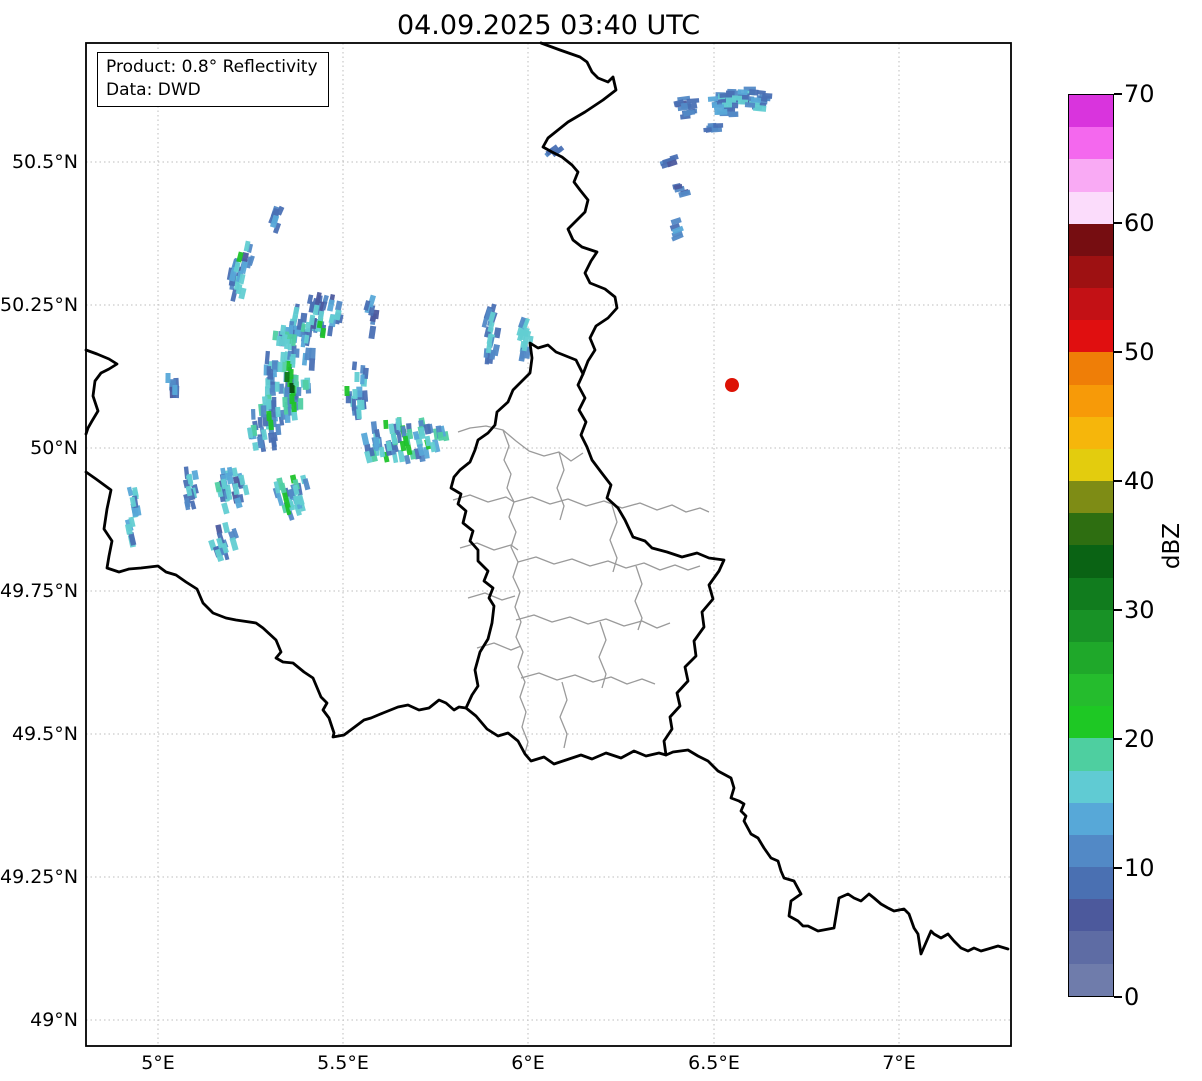 The width and height of the screenshot is (1202, 1081). What do you see at coordinates (39, 305) in the screenshot?
I see `y-tick-label: 50.25°N` at bounding box center [39, 305].